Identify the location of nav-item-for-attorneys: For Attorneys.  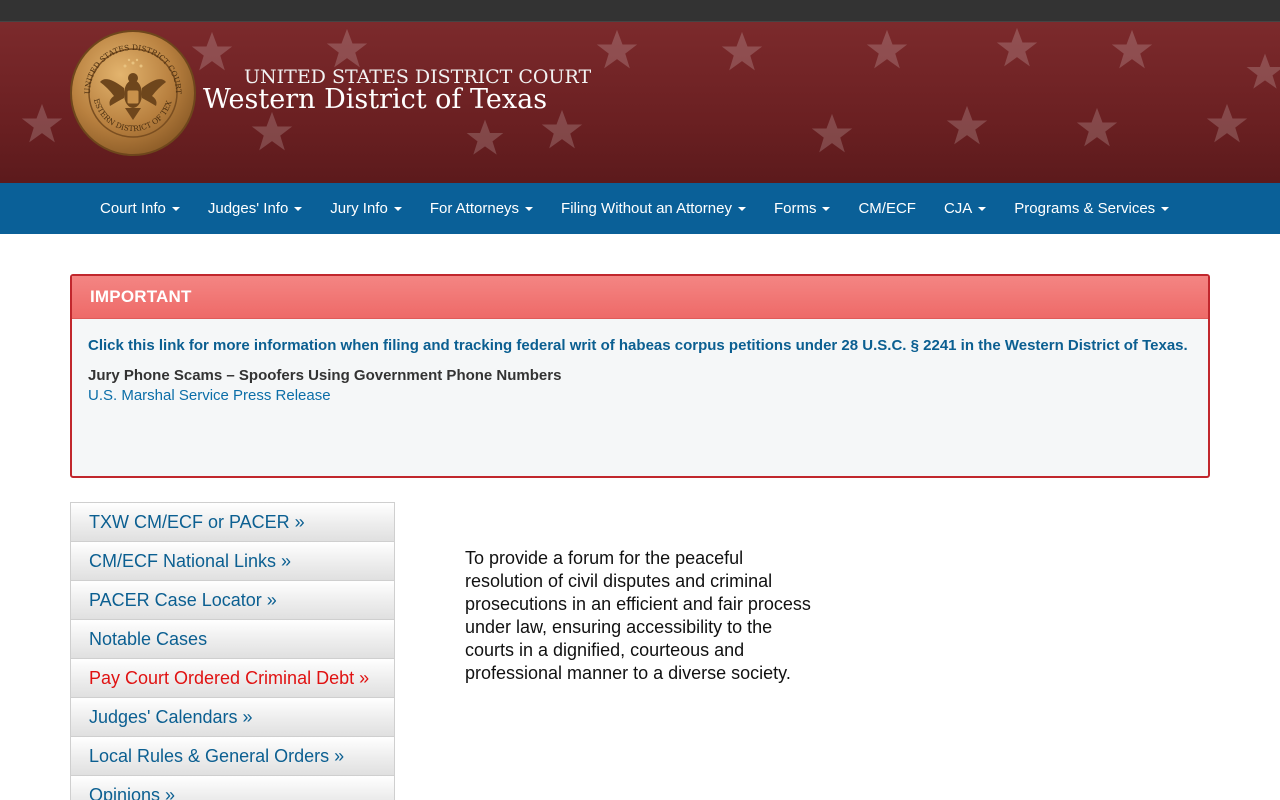
(481, 208).